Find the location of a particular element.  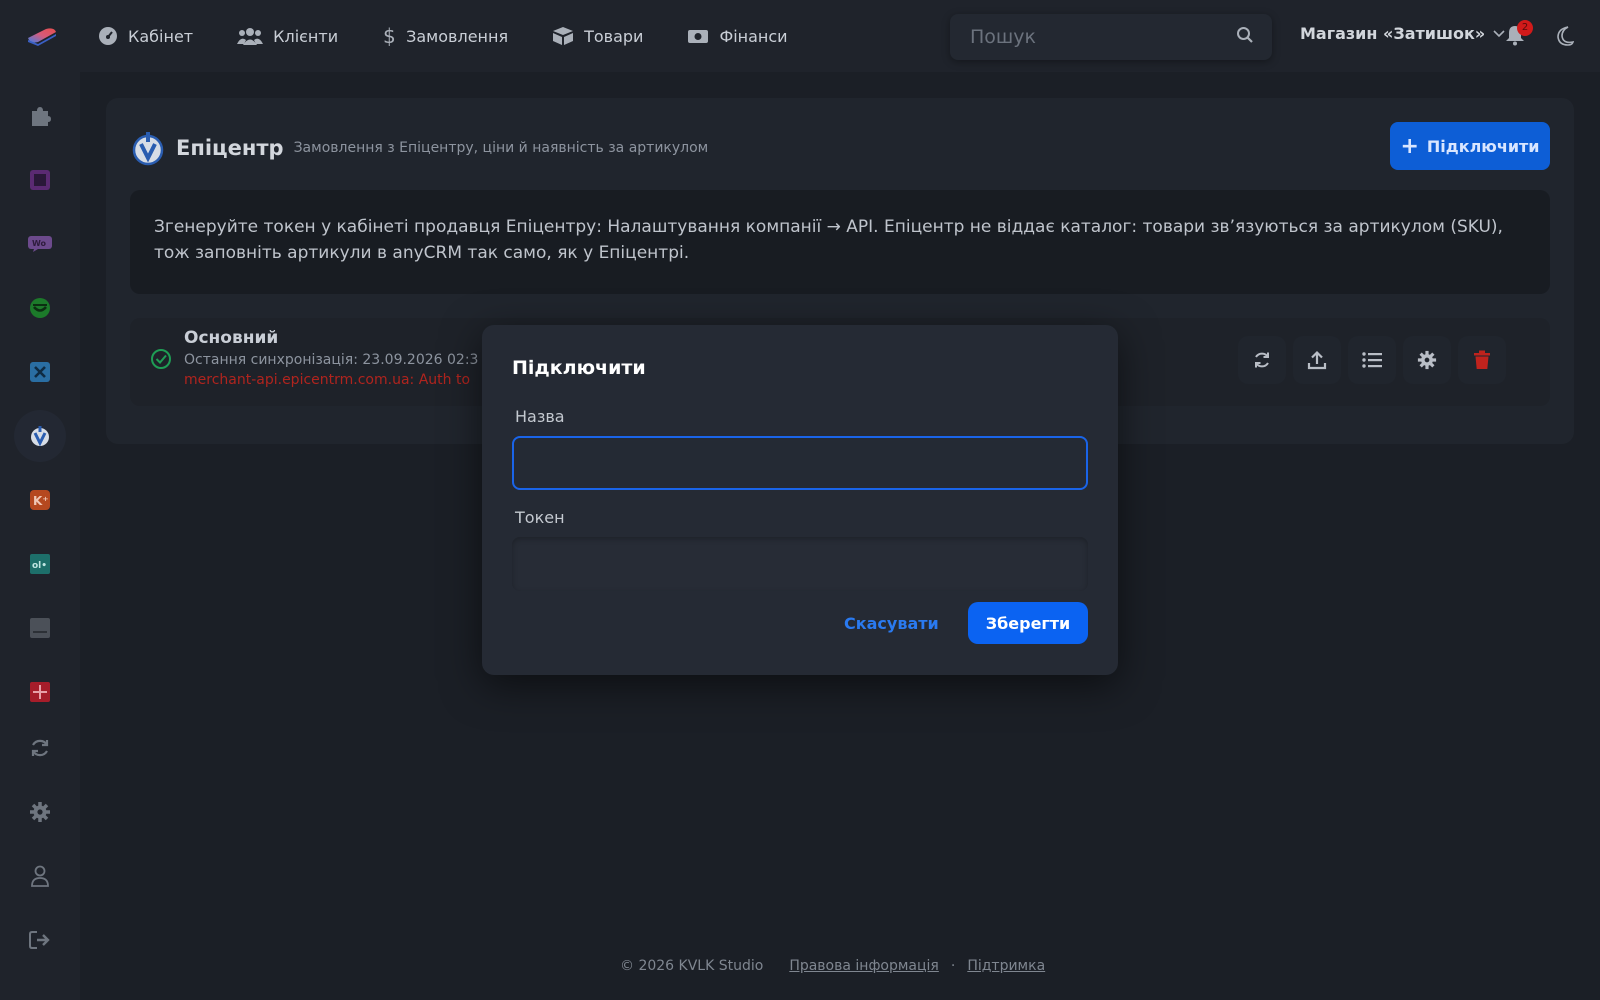

logout-icon is located at coordinates (39, 940).